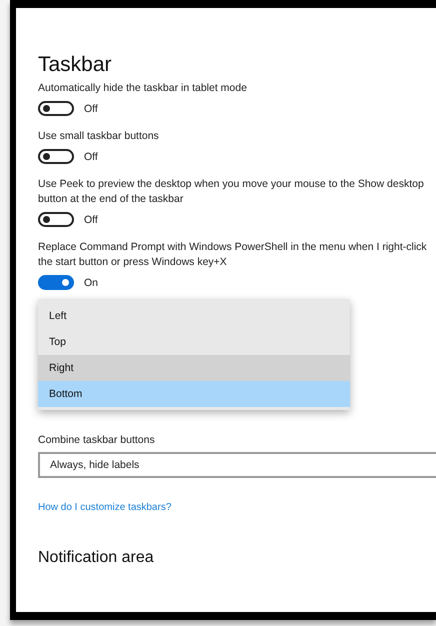 The image size is (436, 626). Describe the element at coordinates (237, 507) in the screenshot. I see `help-link: How do I customize taskbars?` at that location.